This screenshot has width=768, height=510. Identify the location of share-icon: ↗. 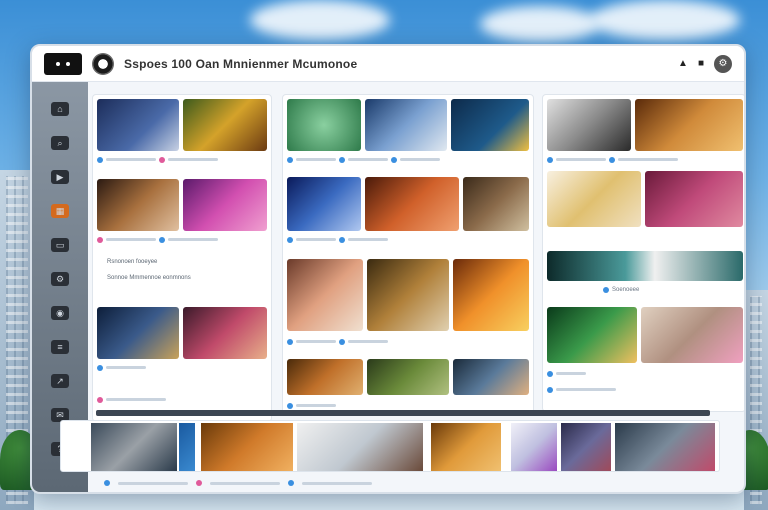
(60, 381).